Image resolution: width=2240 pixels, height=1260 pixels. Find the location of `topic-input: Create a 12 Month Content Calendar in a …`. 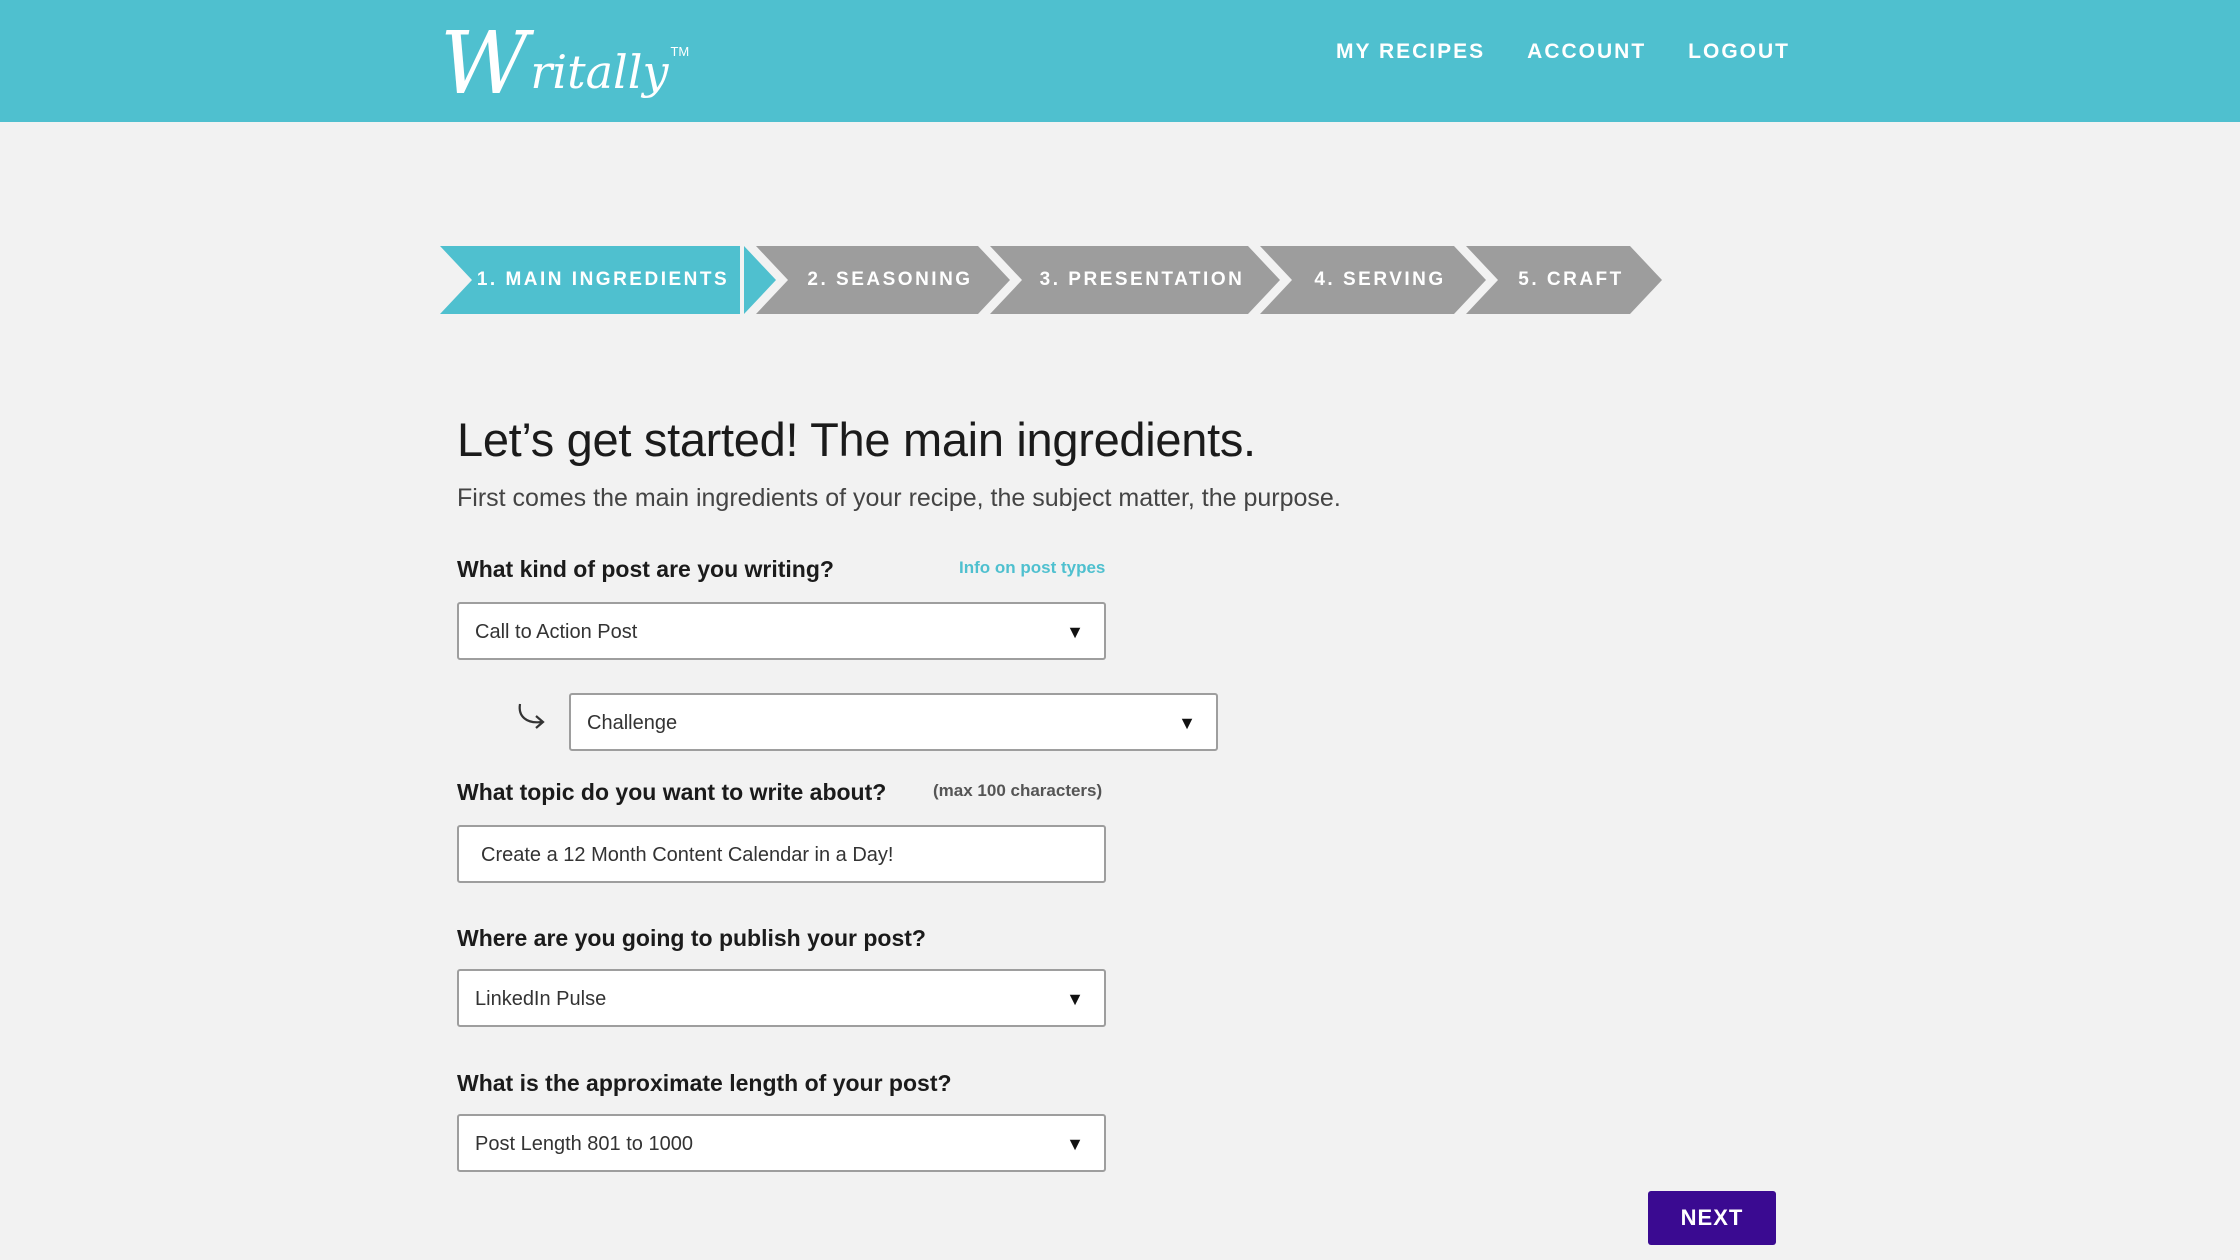

topic-input: Create a 12 Month Content Calendar in a … is located at coordinates (781, 854).